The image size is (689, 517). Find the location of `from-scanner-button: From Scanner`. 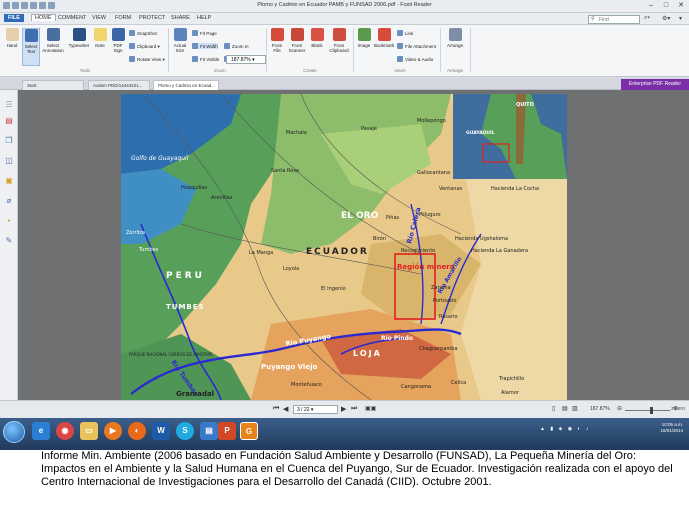

from-scanner-button: From Scanner is located at coordinates (297, 40).